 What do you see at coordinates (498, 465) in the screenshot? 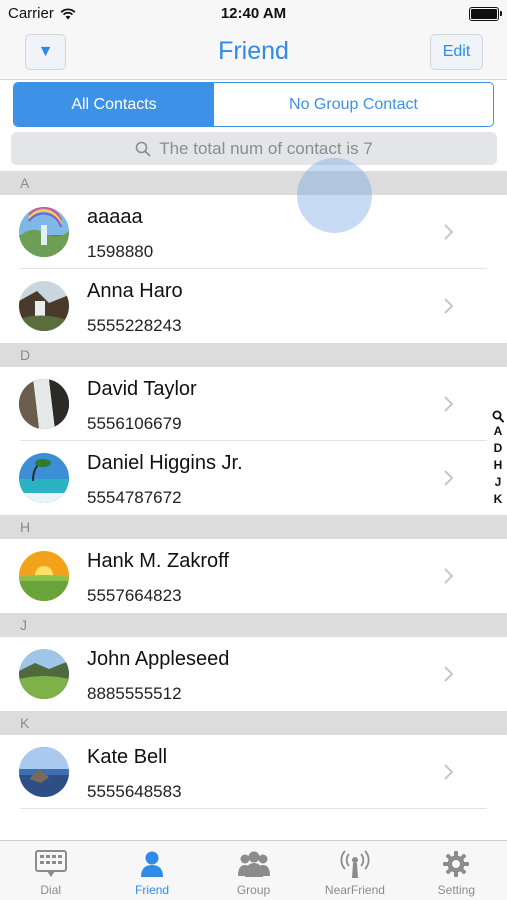
I see `index-letter: H` at bounding box center [498, 465].